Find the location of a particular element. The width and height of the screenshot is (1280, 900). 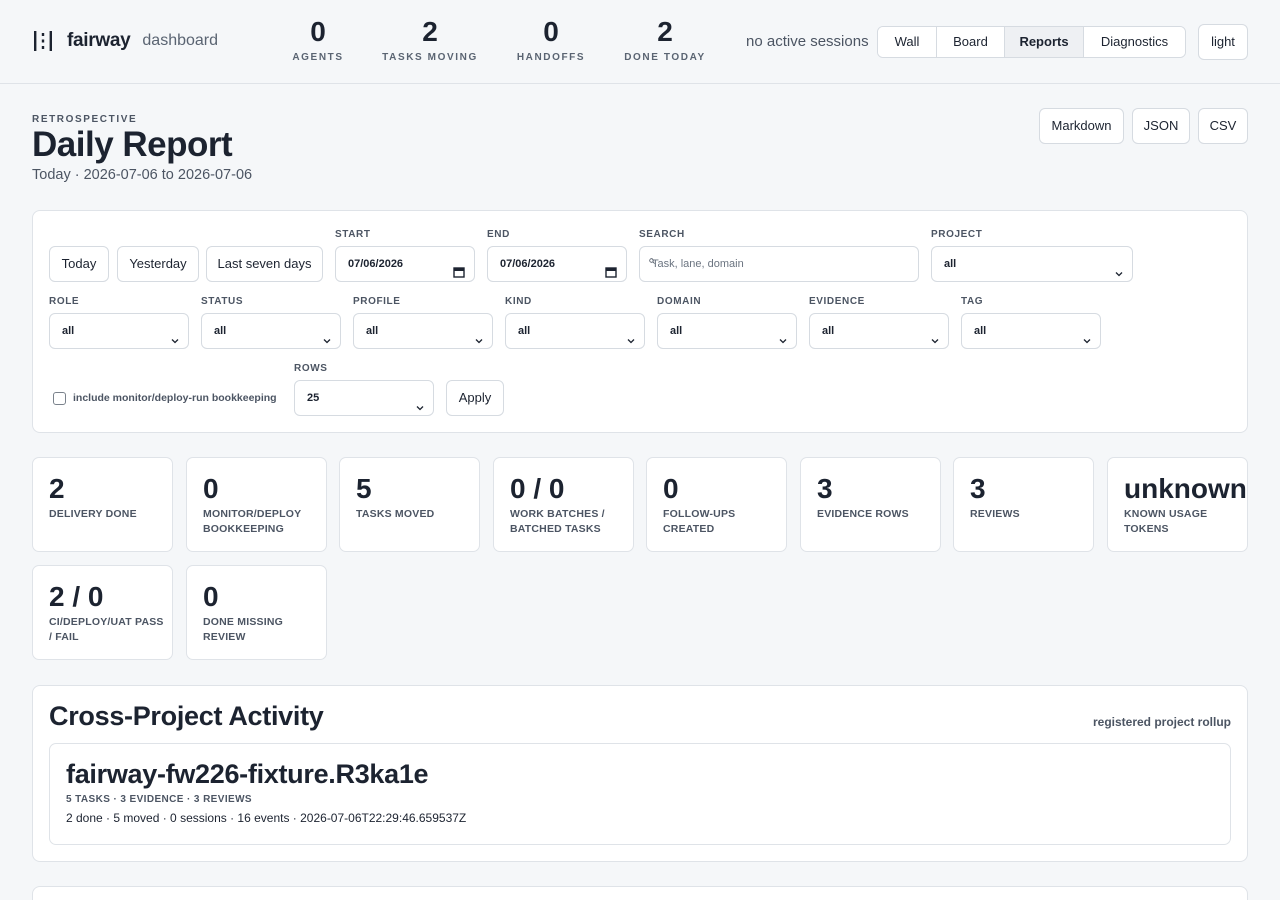

tag-label: TAG is located at coordinates (972, 301).